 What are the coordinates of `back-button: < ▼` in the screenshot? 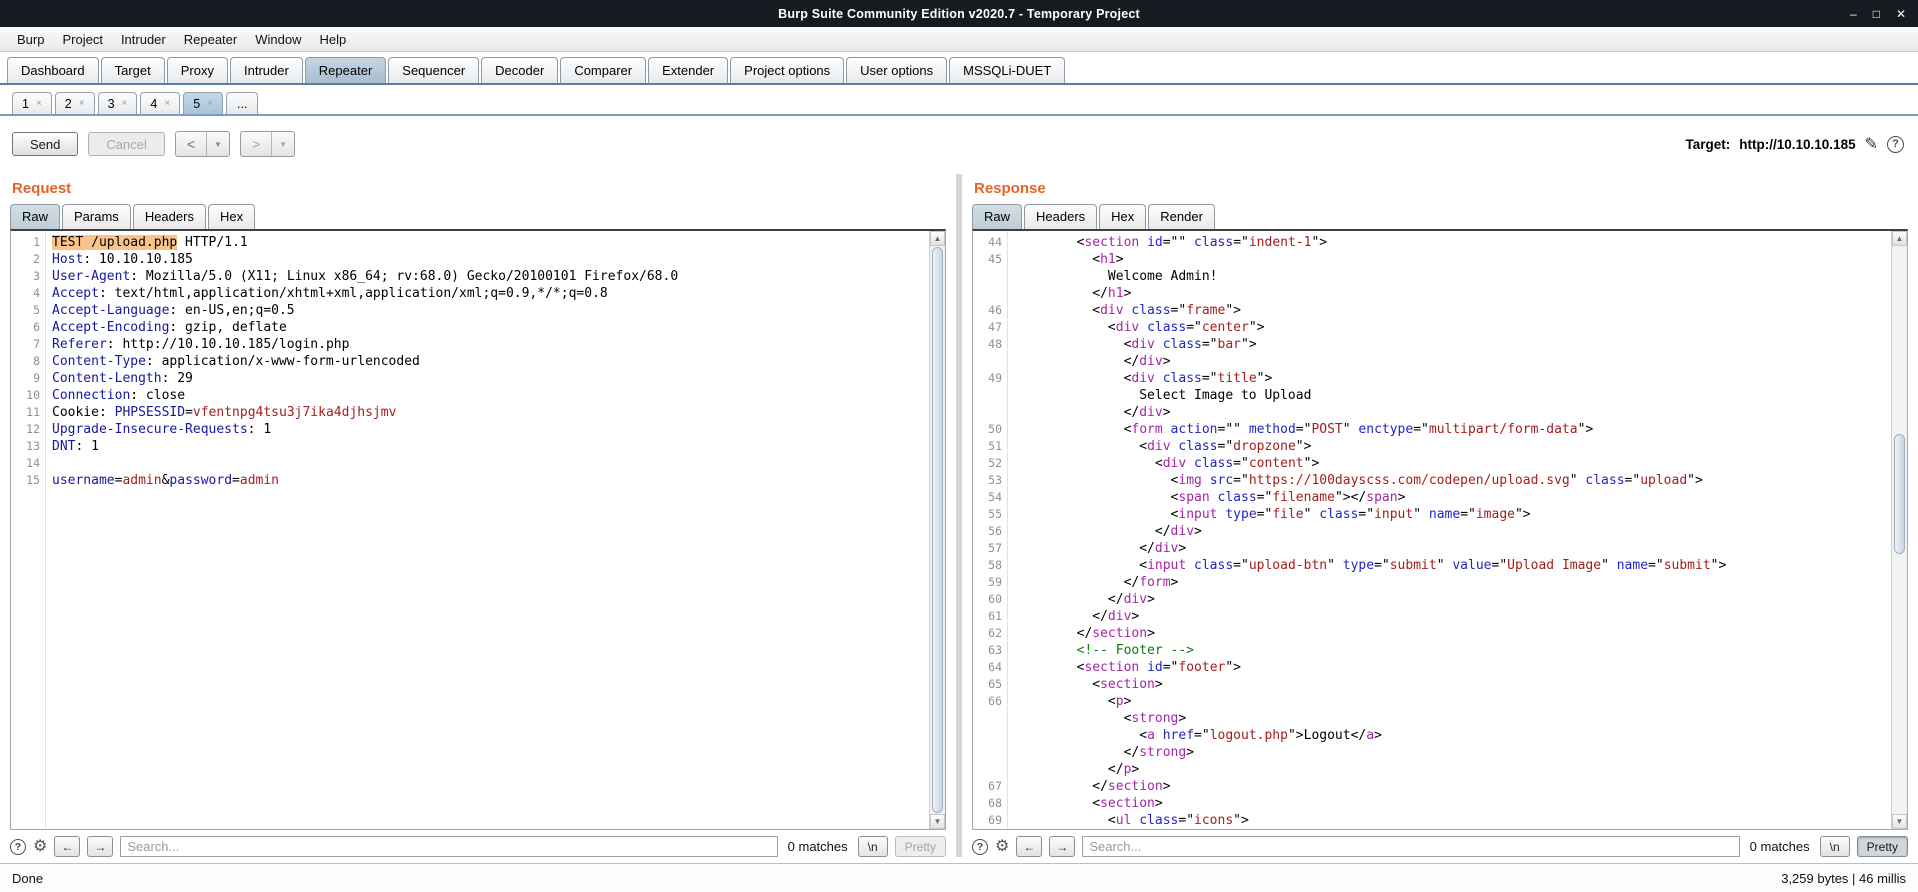 It's located at (202, 144).